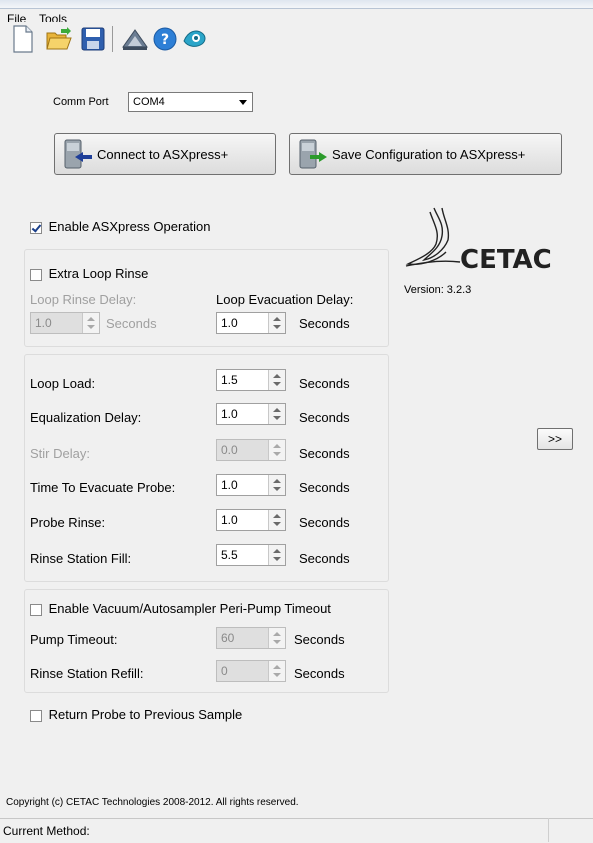  Describe the element at coordinates (555, 439) in the screenshot. I see `expand-button: >>` at that location.